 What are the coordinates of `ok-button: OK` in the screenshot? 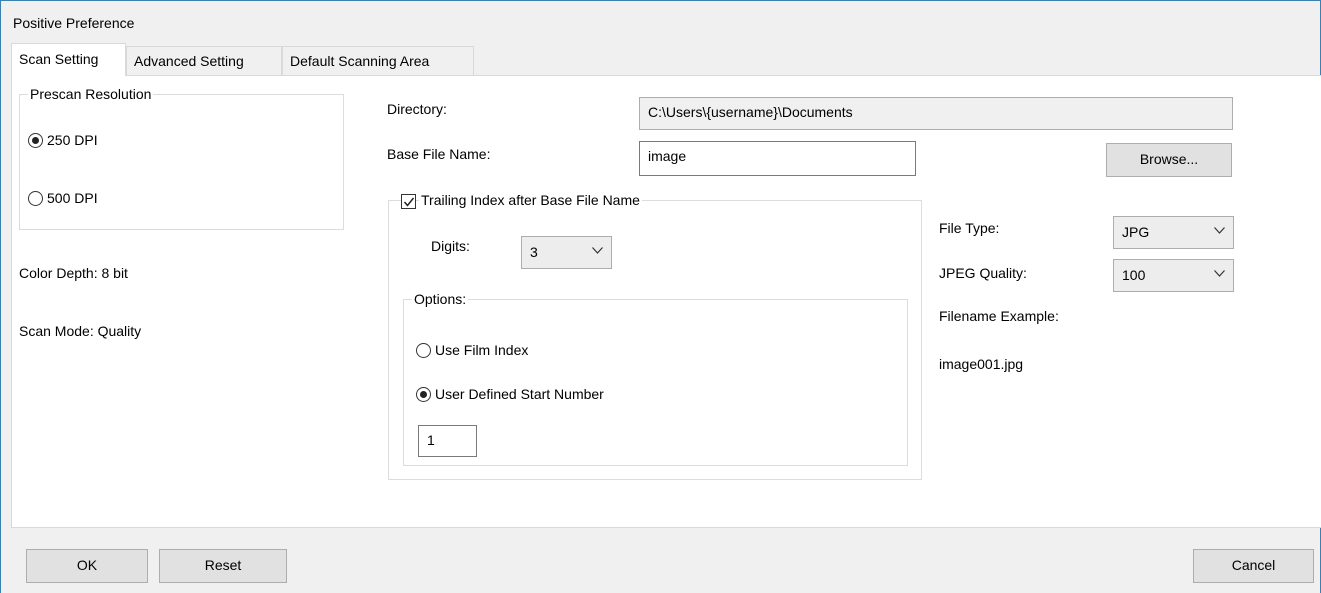 It's located at (87, 566).